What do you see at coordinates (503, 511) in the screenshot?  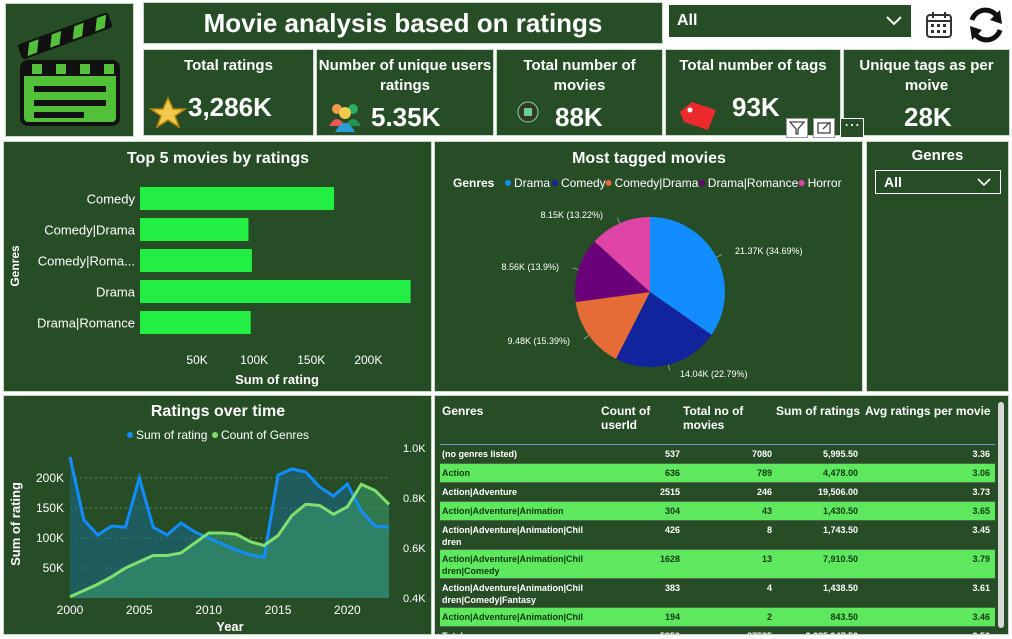 I see `cell-genre: Action|Adventure|Animation` at bounding box center [503, 511].